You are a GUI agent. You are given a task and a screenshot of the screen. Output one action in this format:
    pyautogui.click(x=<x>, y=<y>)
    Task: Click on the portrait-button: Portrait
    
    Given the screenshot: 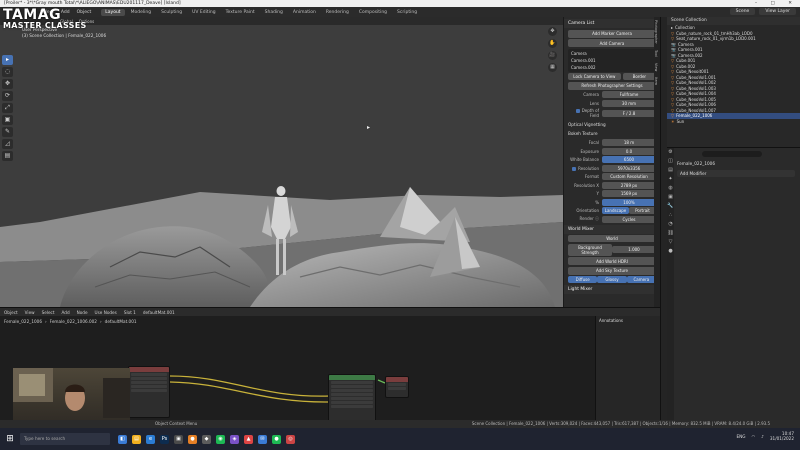 What is the action you would take?
    pyautogui.click(x=642, y=210)
    